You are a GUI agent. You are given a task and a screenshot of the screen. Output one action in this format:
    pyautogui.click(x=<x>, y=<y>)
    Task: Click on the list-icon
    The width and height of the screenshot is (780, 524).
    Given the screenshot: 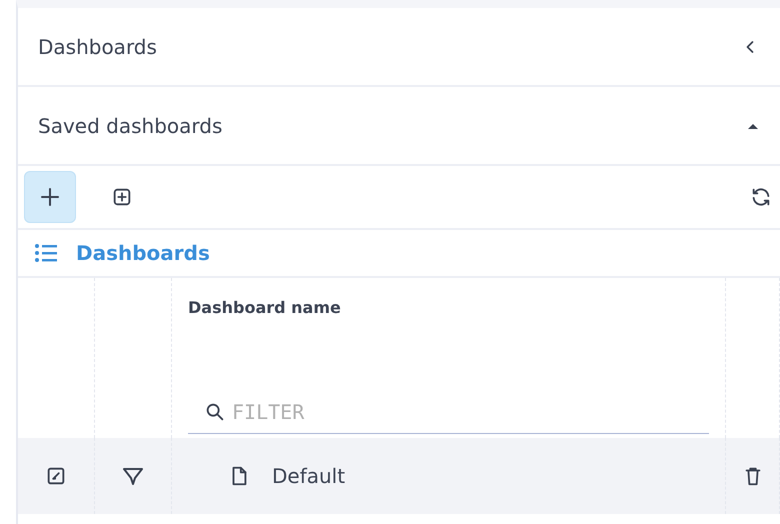 What is the action you would take?
    pyautogui.click(x=46, y=253)
    